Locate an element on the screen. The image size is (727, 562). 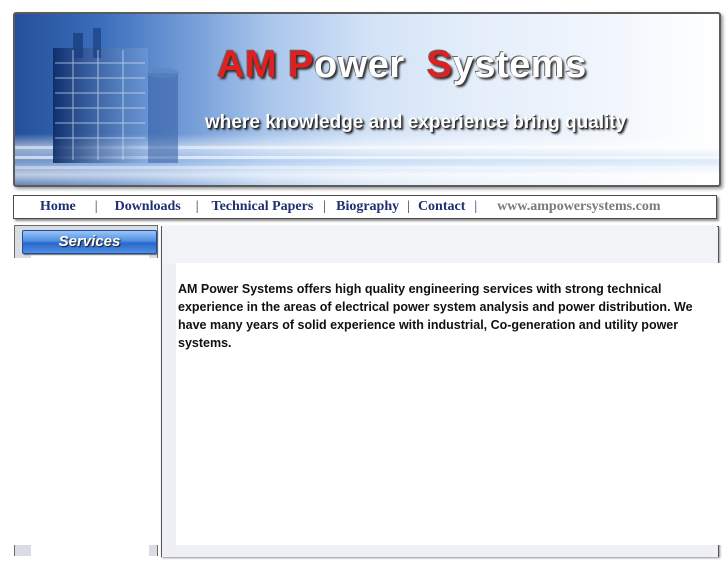
nav-contact-link: Contact is located at coordinates (441, 207).